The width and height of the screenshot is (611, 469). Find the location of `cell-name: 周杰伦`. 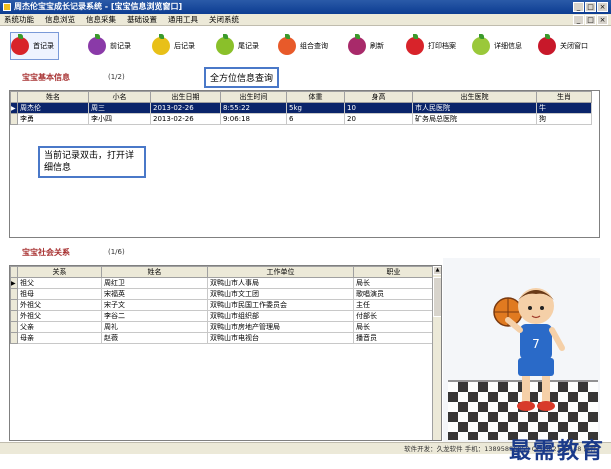

cell-name: 周杰伦 is located at coordinates (53, 108).